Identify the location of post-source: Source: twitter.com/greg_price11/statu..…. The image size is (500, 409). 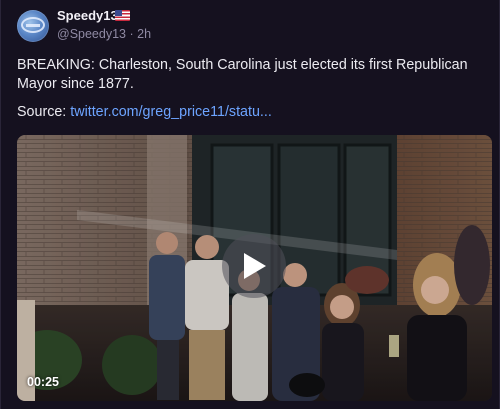
(144, 112).